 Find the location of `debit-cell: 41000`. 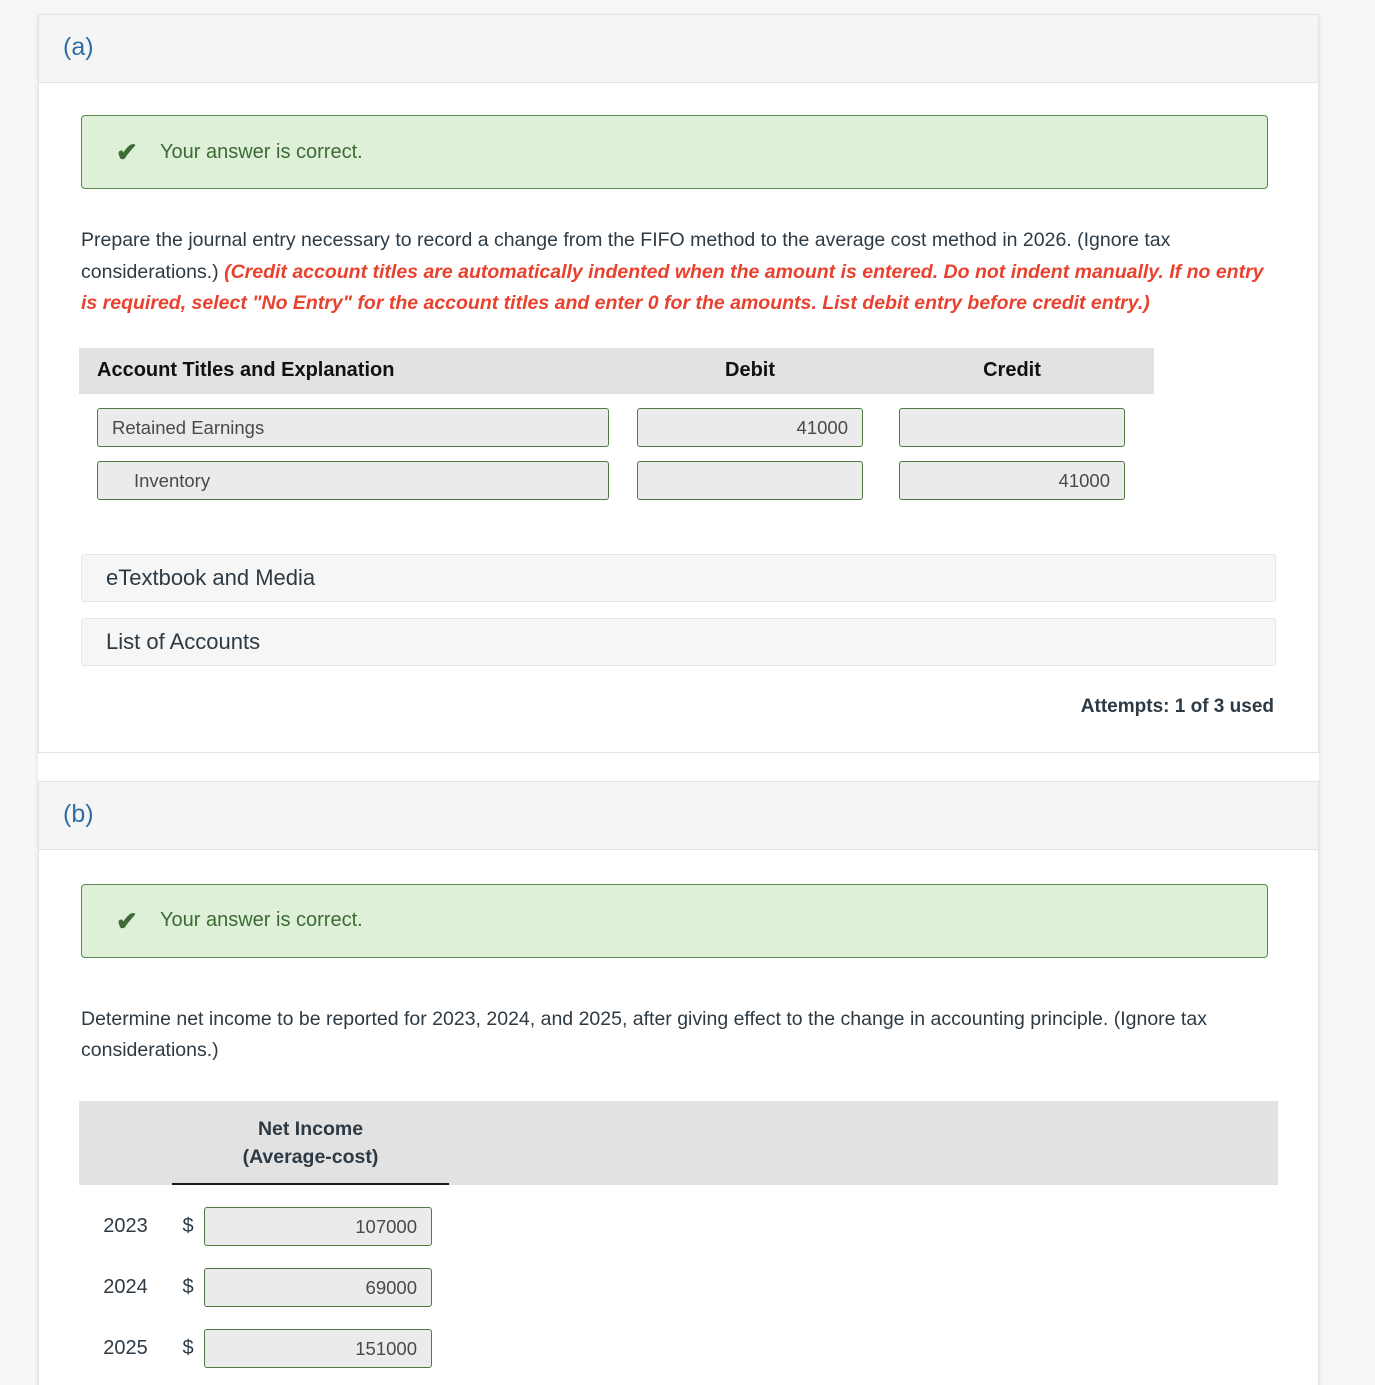

debit-cell: 41000 is located at coordinates (750, 427).